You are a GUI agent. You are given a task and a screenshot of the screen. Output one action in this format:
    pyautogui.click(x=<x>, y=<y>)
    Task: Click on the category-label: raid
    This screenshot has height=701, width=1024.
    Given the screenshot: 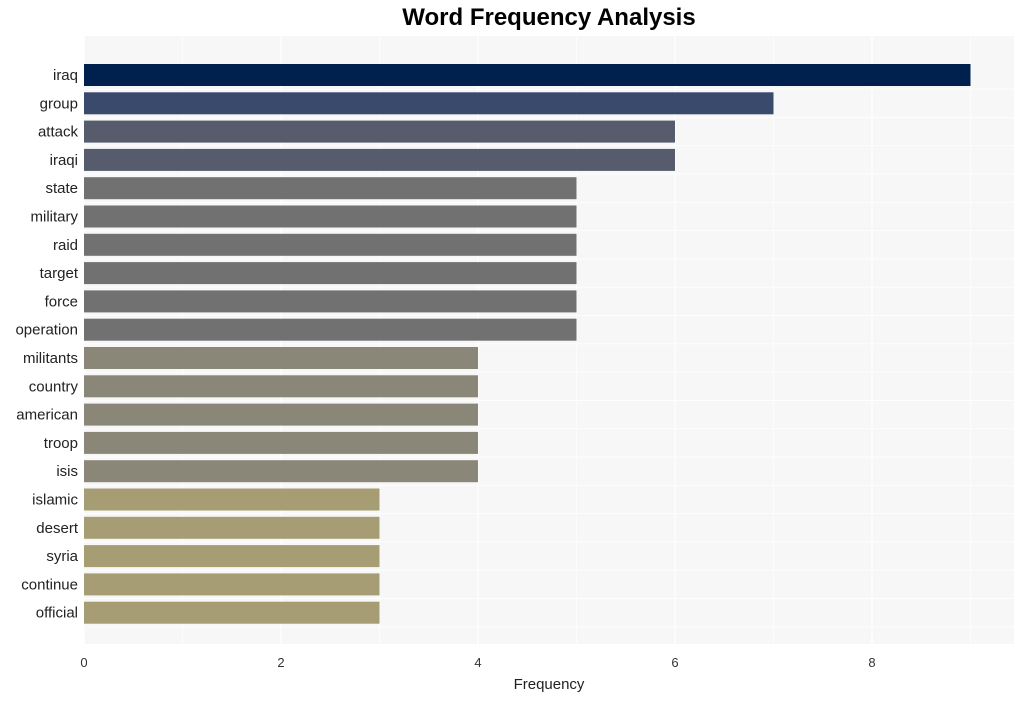 What is the action you would take?
    pyautogui.click(x=65, y=245)
    